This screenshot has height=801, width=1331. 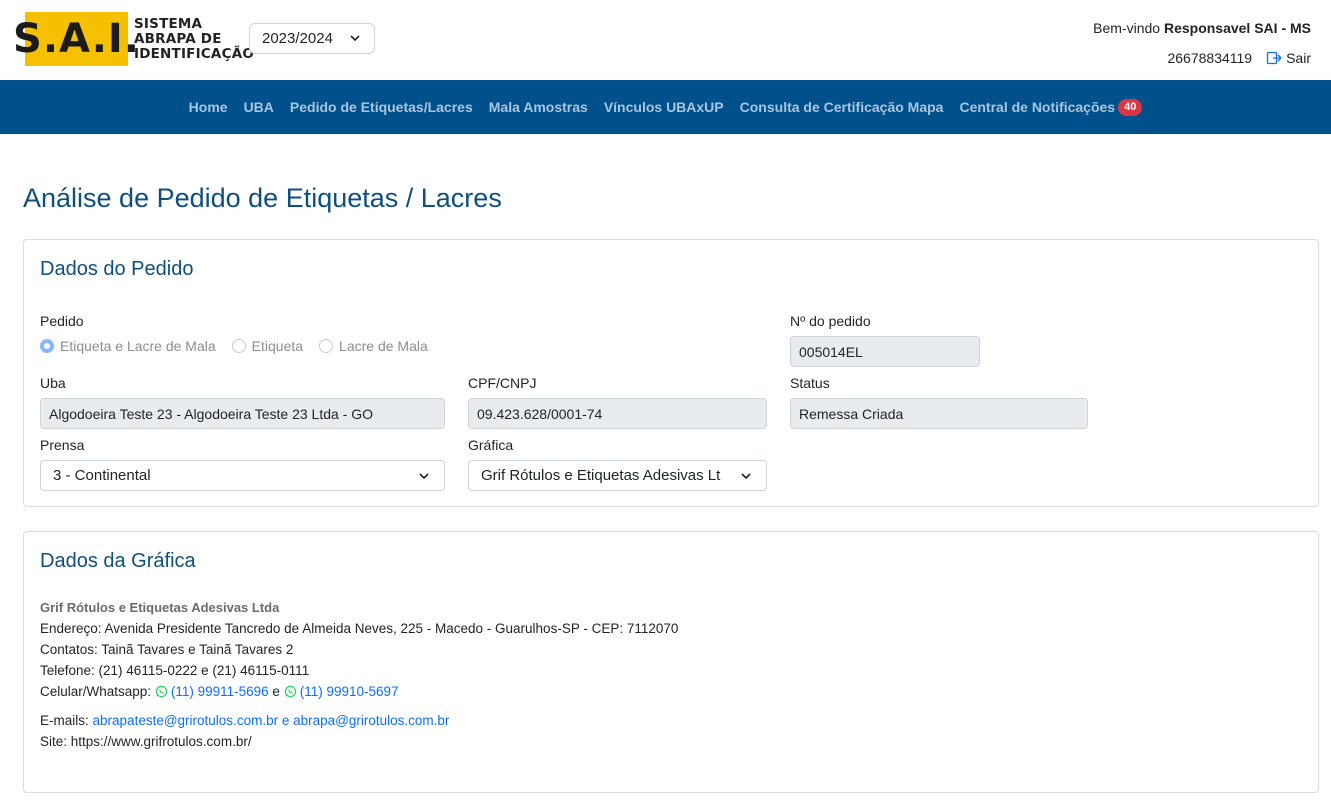 I want to click on radio-etiqueta: Etiqueta, so click(x=267, y=346).